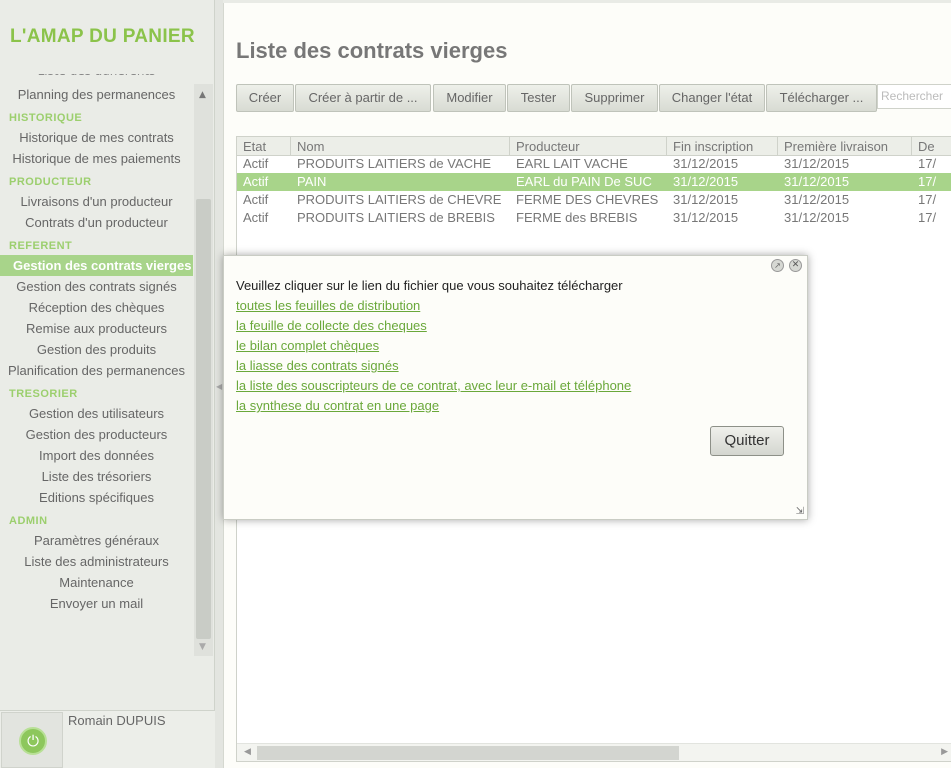 This screenshot has height=768, width=951. Describe the element at coordinates (43, 394) in the screenshot. I see `section-tresorier: TRESORIER` at that location.